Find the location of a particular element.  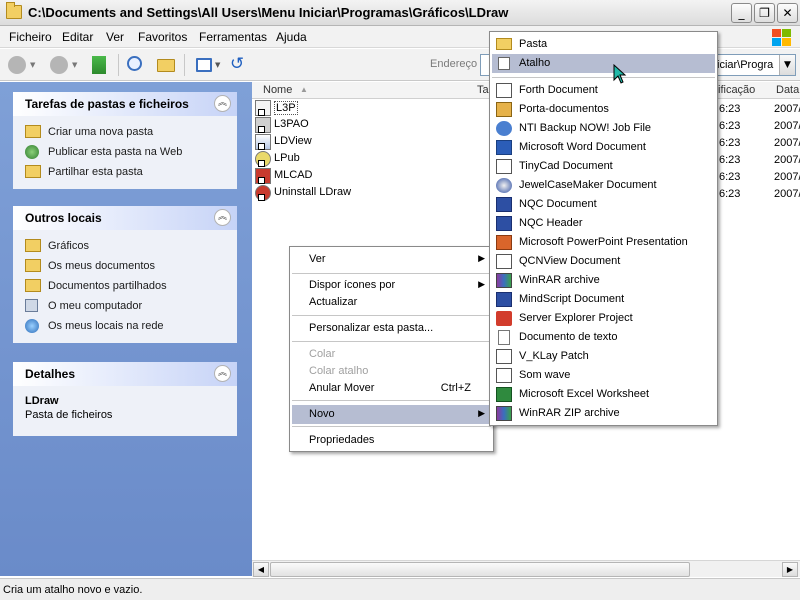

submenu-item-mindscript: MindScript Document is located at coordinates (603, 299).